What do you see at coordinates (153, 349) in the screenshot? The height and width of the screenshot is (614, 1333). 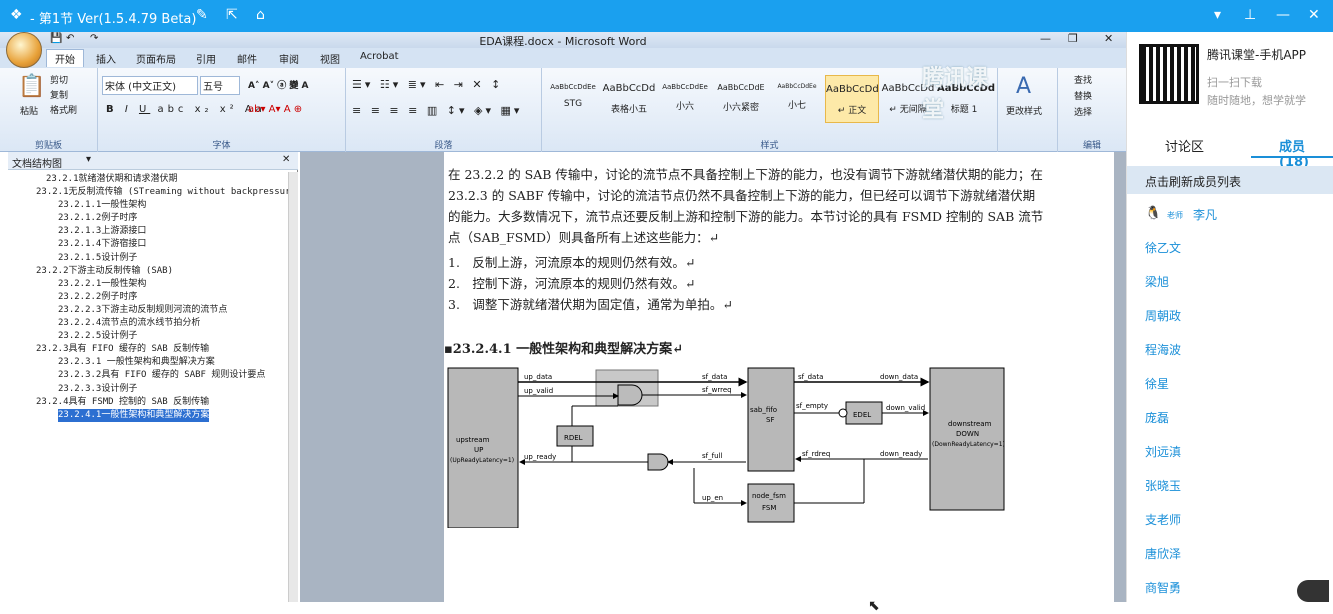 I see `nav-item: 23.2.3具有 FIFO 缓存的 SAB 反制传输` at bounding box center [153, 349].